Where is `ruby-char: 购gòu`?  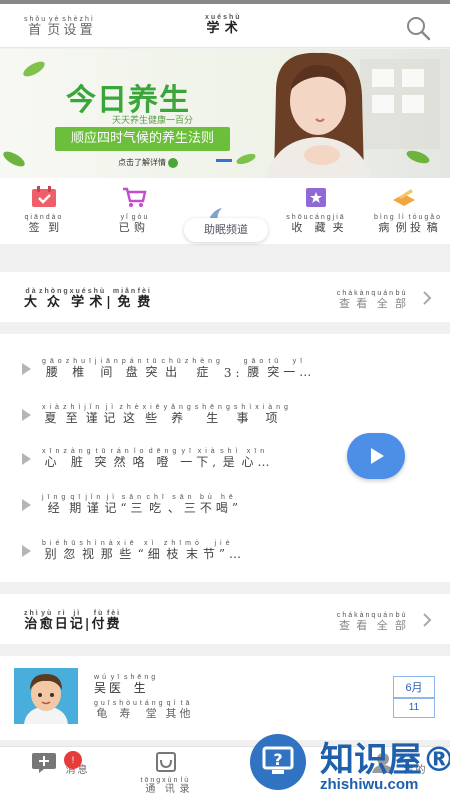
ruby-char: 购gòu is located at coordinates (140, 224).